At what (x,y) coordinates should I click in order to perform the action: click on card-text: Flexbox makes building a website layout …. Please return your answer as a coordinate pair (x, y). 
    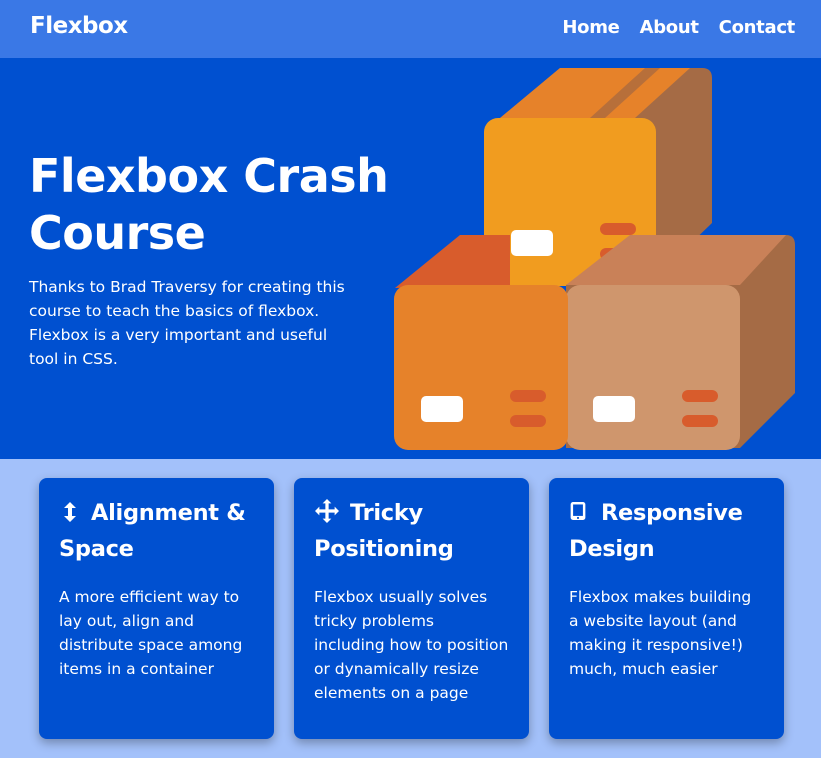
    Looking at the image, I should click on (660, 633).